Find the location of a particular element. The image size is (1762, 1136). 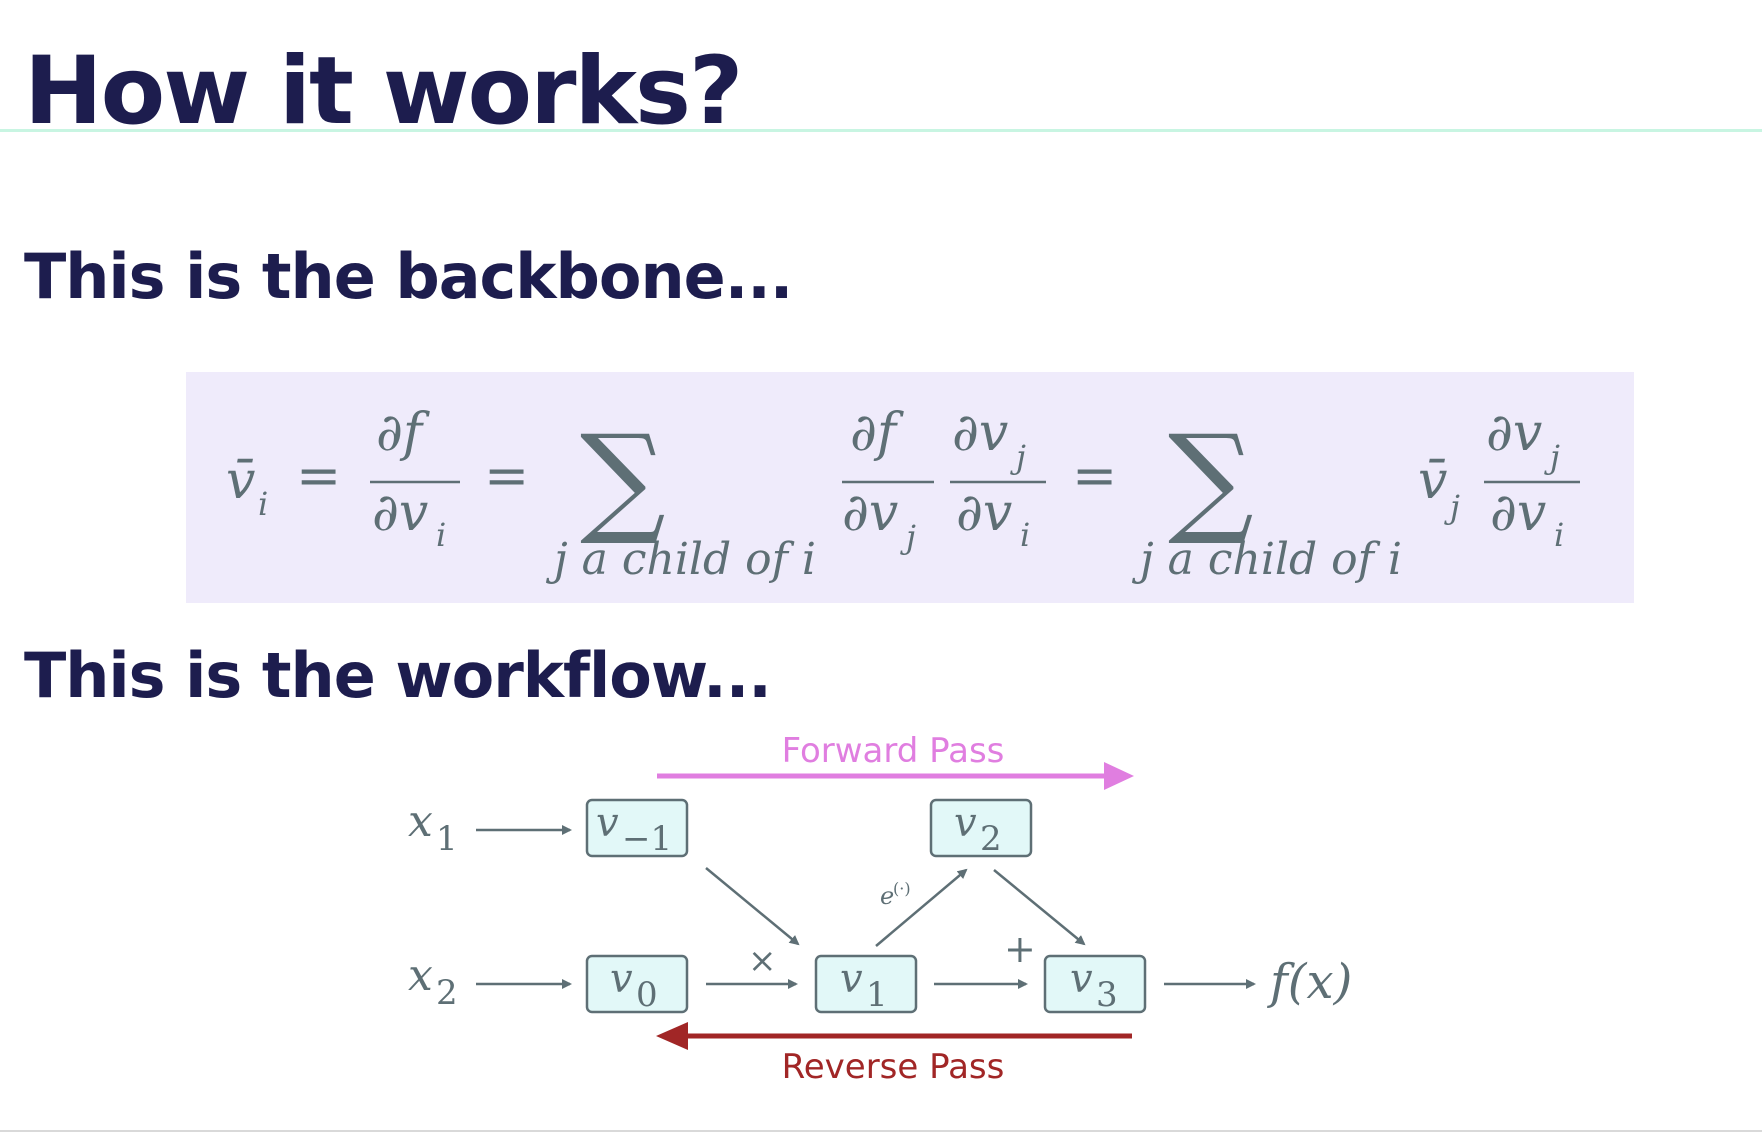

forward-pass-label: Forward Pass is located at coordinates (893, 751).